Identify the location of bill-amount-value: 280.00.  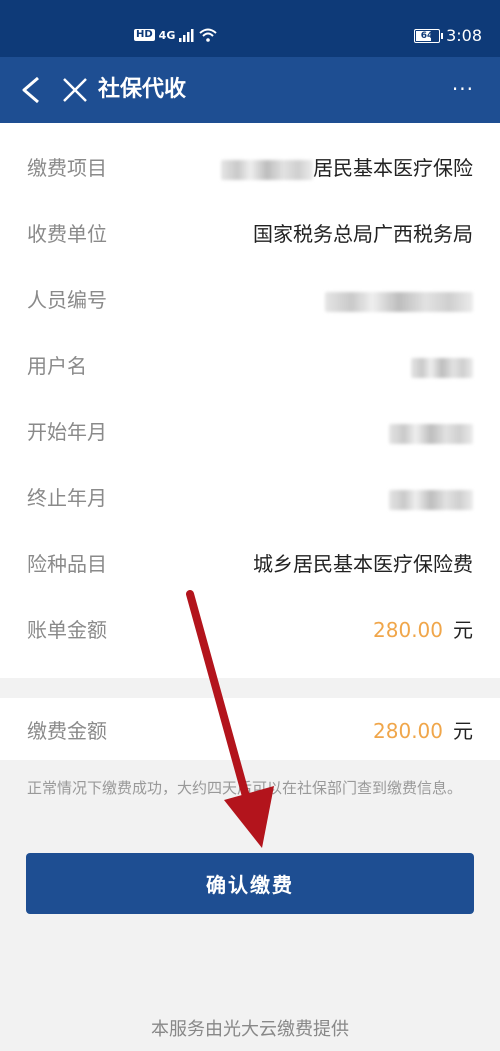
(408, 630).